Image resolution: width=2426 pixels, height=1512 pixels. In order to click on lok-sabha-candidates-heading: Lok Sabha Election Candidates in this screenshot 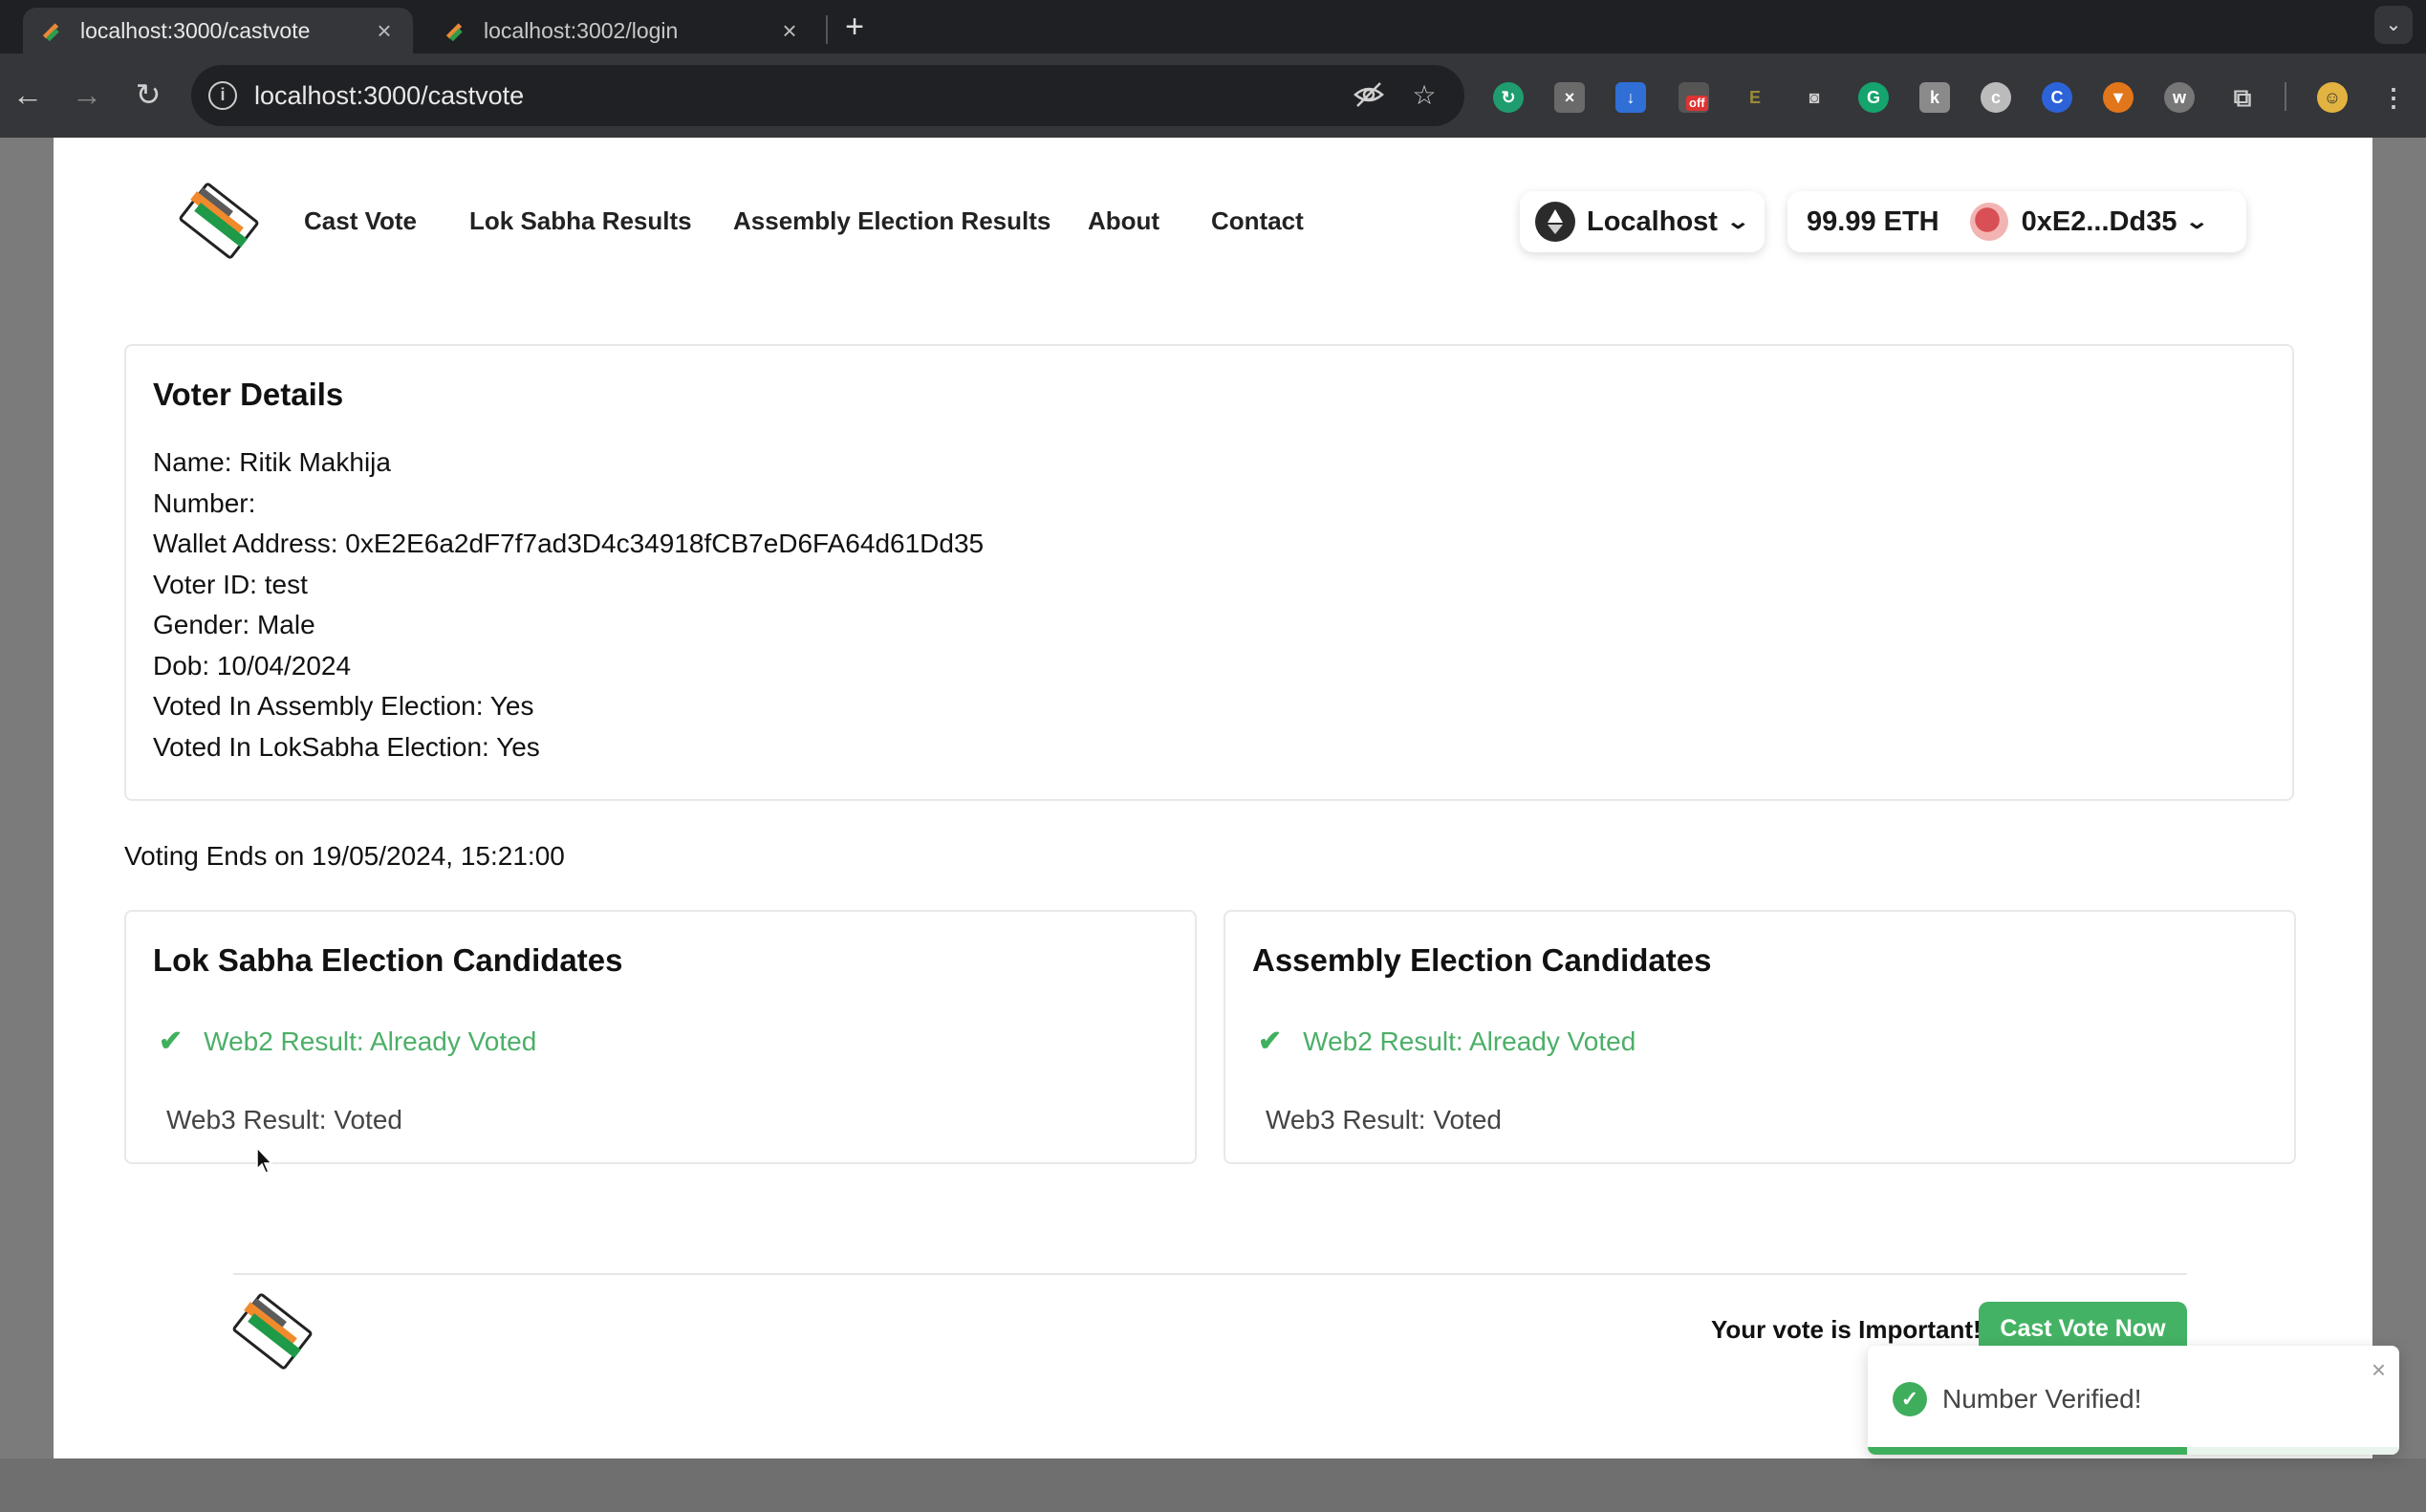, I will do `click(388, 960)`.